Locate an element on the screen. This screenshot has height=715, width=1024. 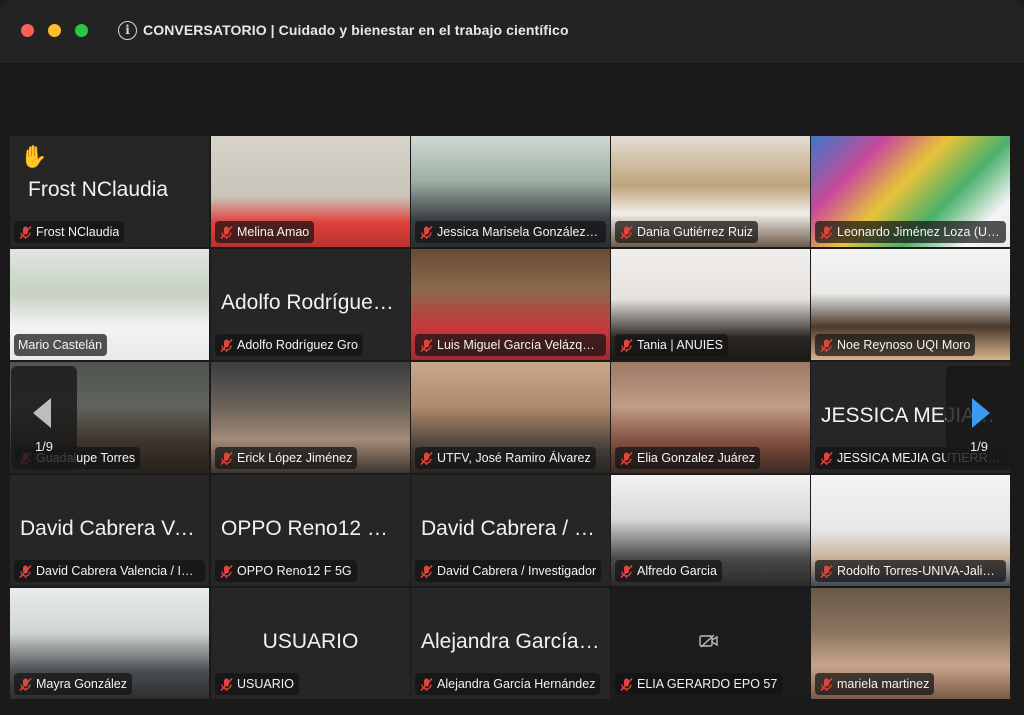
participant-name-label: USUARIO is located at coordinates (257, 684).